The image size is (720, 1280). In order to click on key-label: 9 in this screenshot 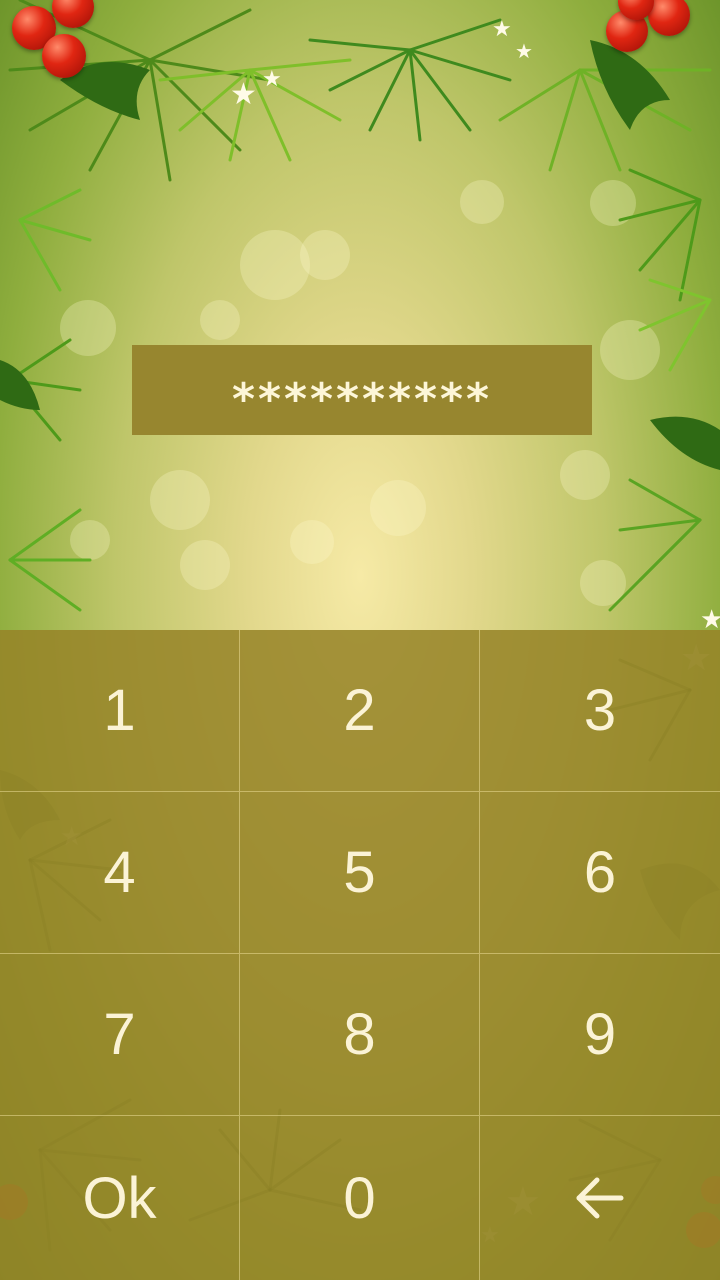, I will do `click(600, 1034)`.